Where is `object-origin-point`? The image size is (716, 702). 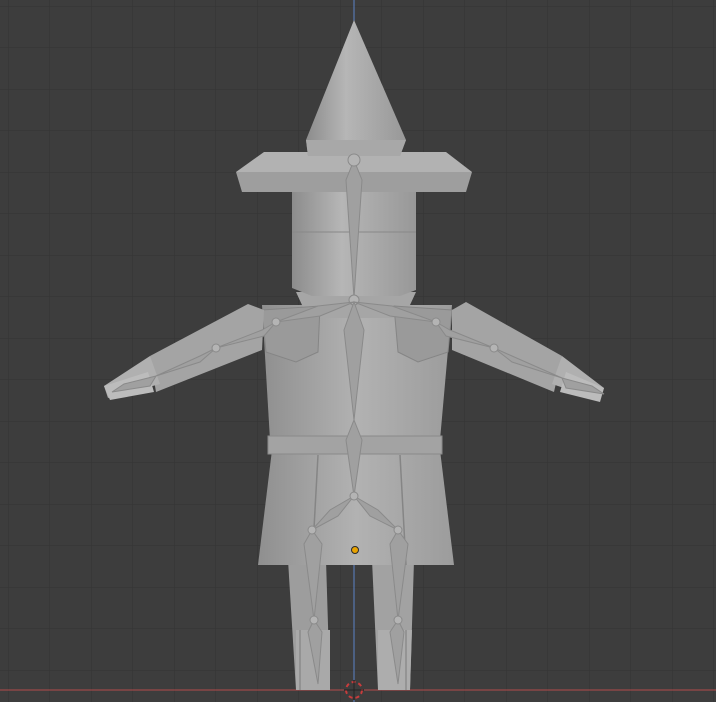
object-origin-point is located at coordinates (355, 550).